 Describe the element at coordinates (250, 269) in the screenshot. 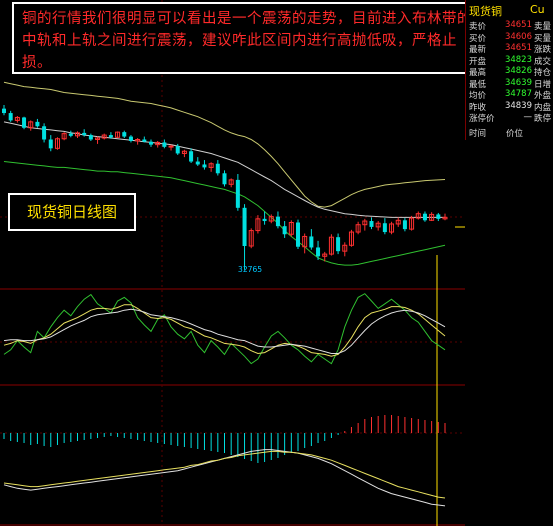

I see `low-price-marker: 32765` at that location.